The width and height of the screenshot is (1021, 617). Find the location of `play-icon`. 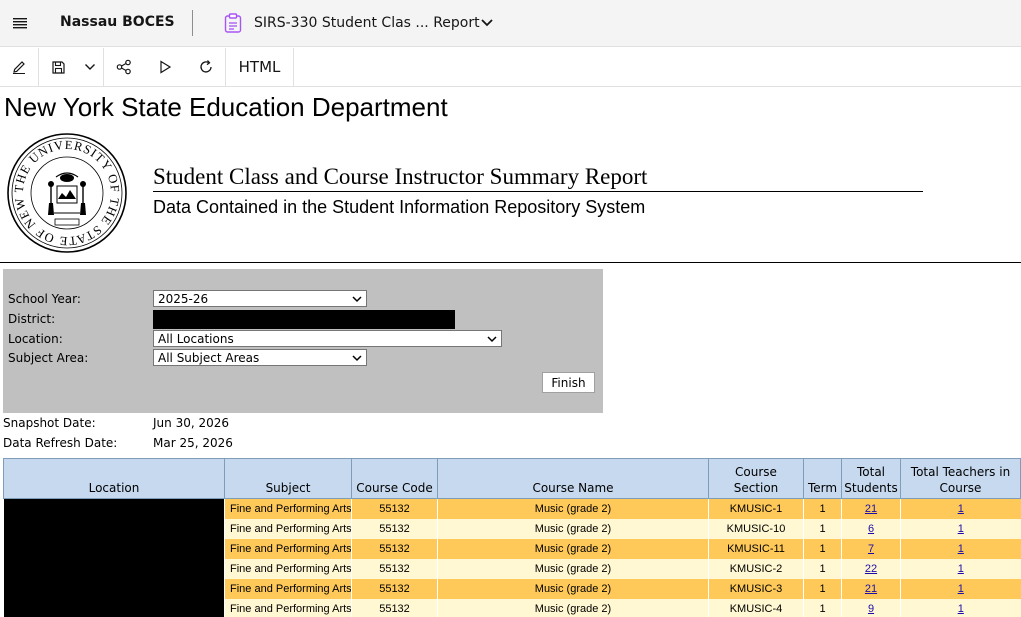

play-icon is located at coordinates (166, 67).